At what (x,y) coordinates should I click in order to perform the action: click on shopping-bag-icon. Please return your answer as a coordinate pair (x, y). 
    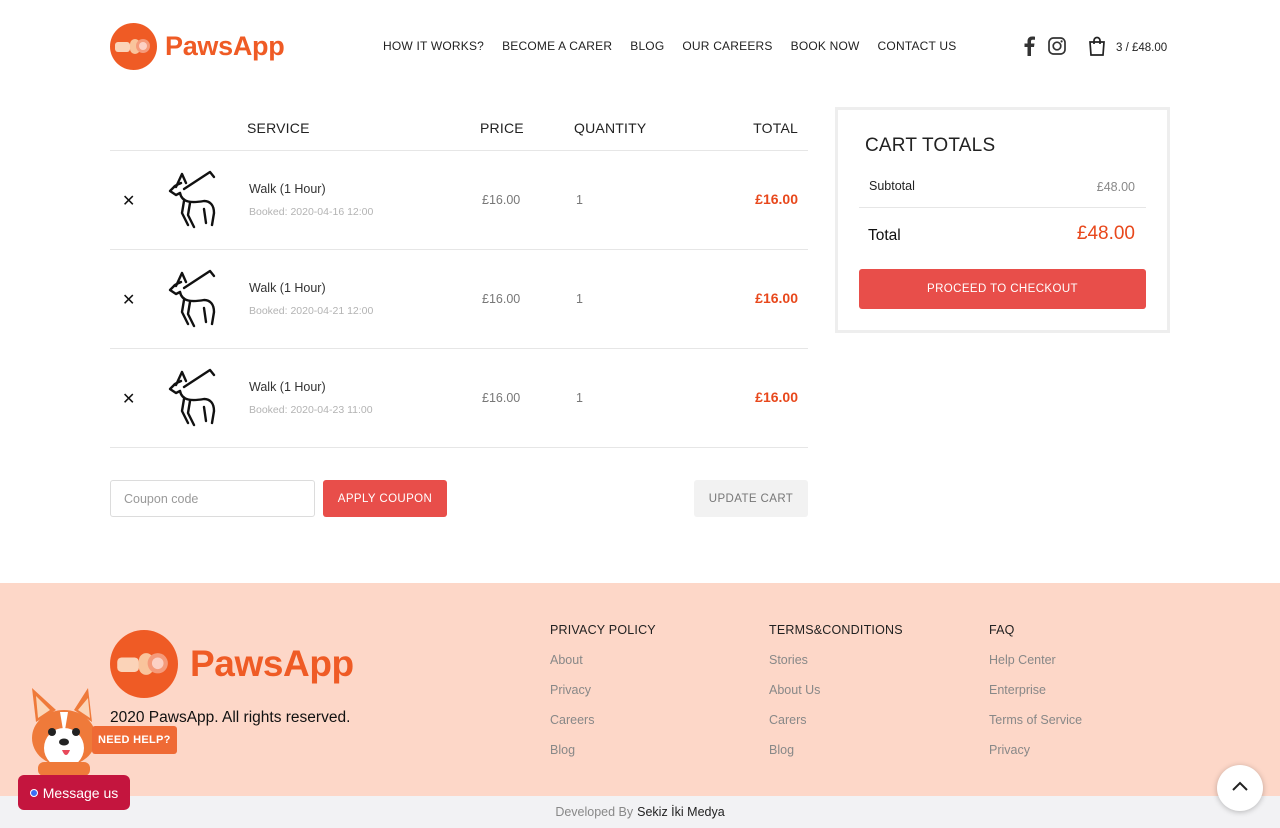
    Looking at the image, I should click on (1097, 47).